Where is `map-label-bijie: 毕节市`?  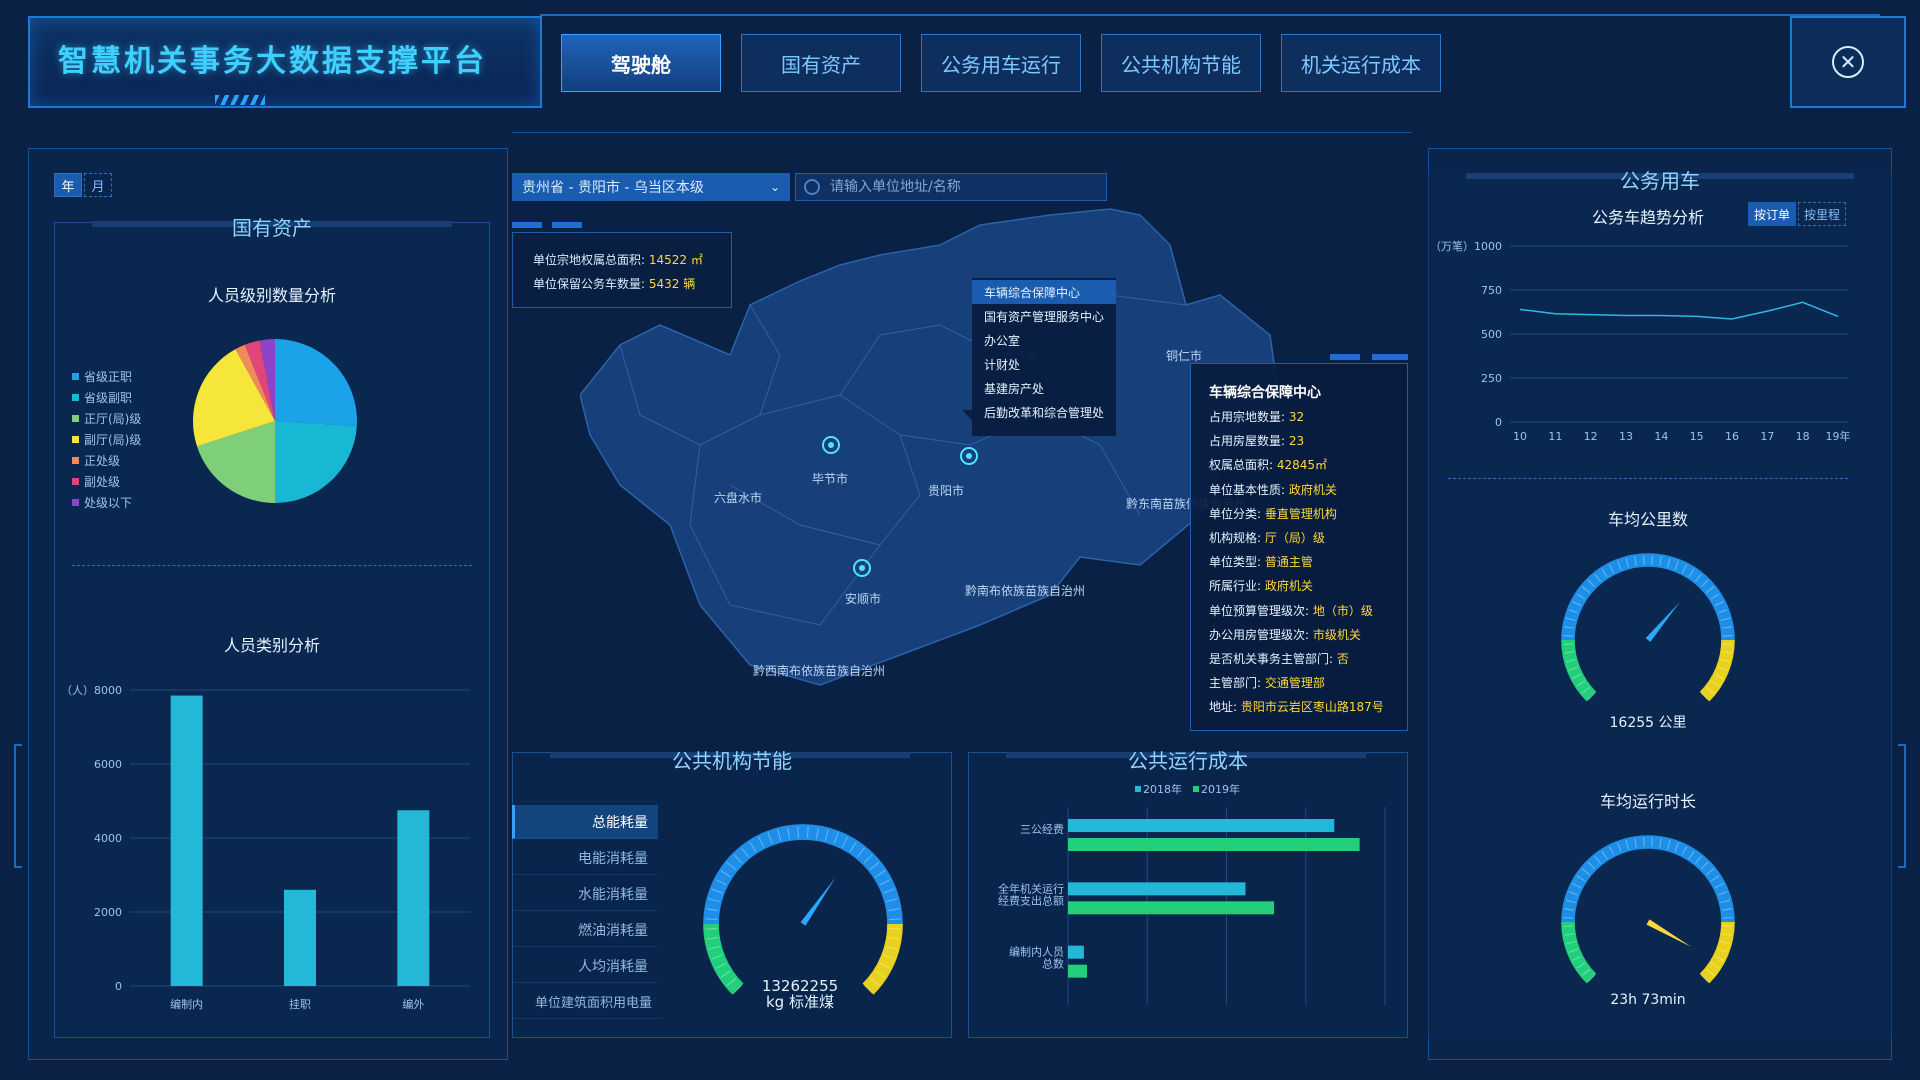 map-label-bijie: 毕节市 is located at coordinates (830, 478).